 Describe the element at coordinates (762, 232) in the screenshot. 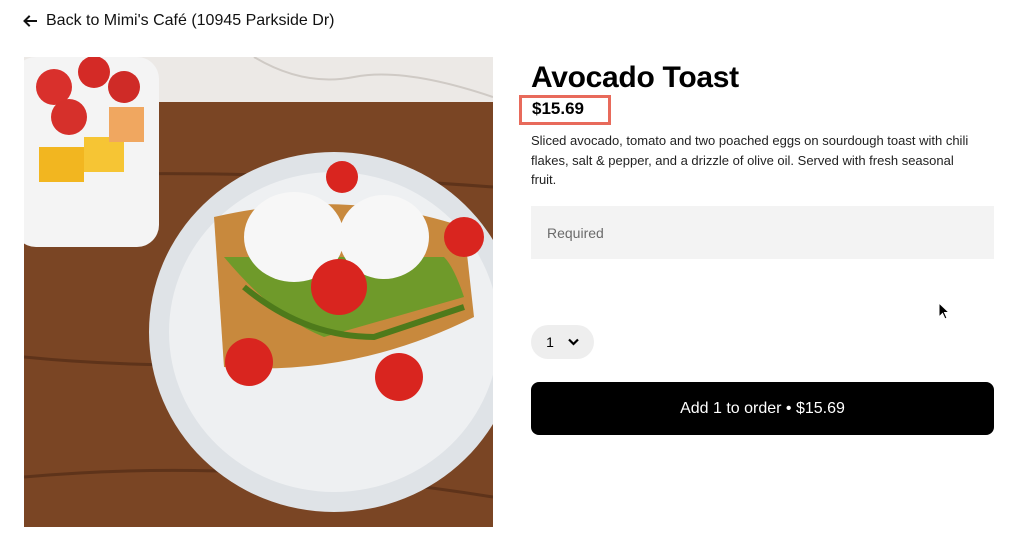

I see `required-options-field: Required` at that location.